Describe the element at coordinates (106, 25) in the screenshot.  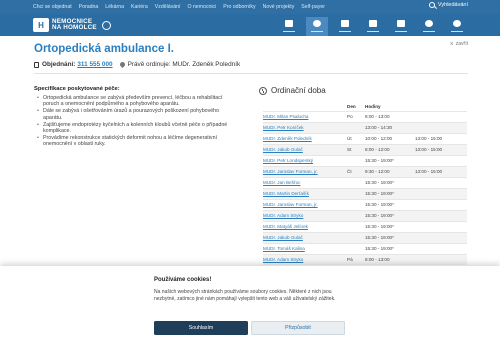
I see `logo-swirl-icon` at that location.